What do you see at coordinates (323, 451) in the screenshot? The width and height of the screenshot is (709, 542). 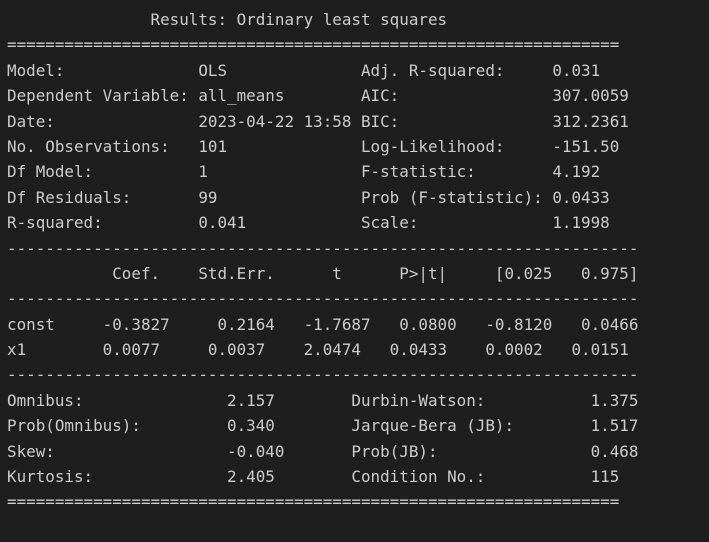 I see `diag-row-skew: Skew: -0.040 Prob(JB): 0.468` at bounding box center [323, 451].